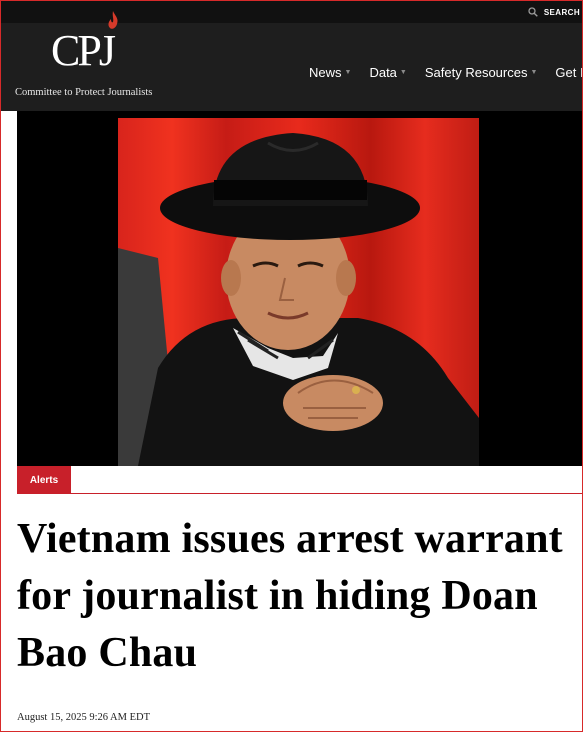 The image size is (583, 732). I want to click on nav-item-safety-resources: Safety Resources ▼, so click(481, 72).